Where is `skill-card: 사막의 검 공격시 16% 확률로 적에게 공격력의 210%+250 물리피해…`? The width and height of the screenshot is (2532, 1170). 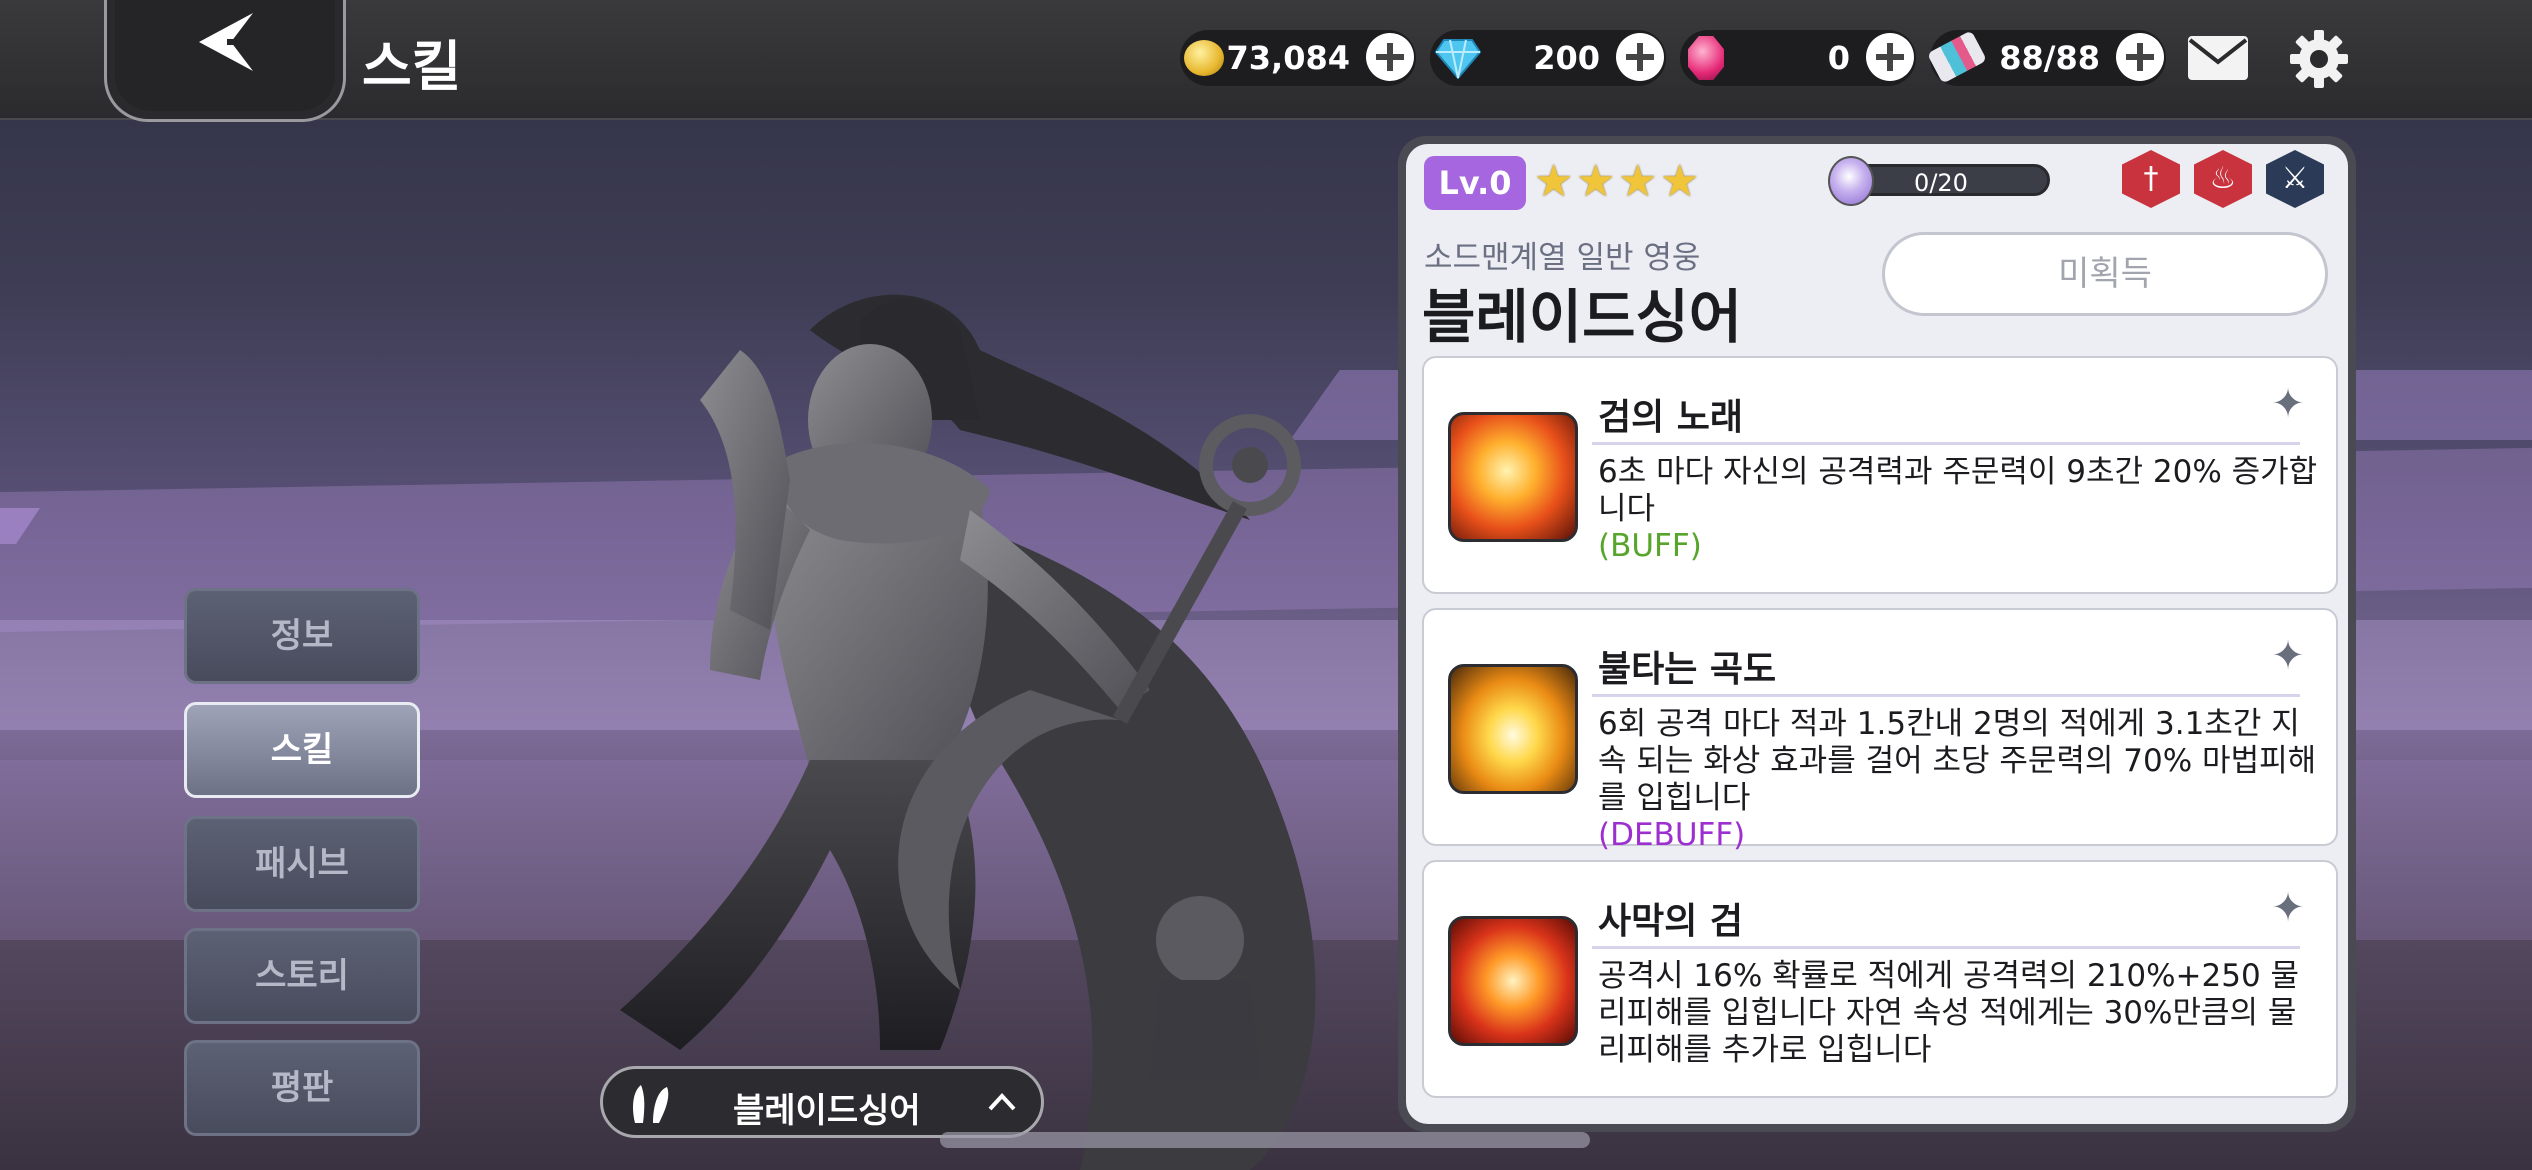
skill-card: 사막의 검 공격시 16% 확률로 적에게 공격력의 210%+250 물리피해… is located at coordinates (1880, 979).